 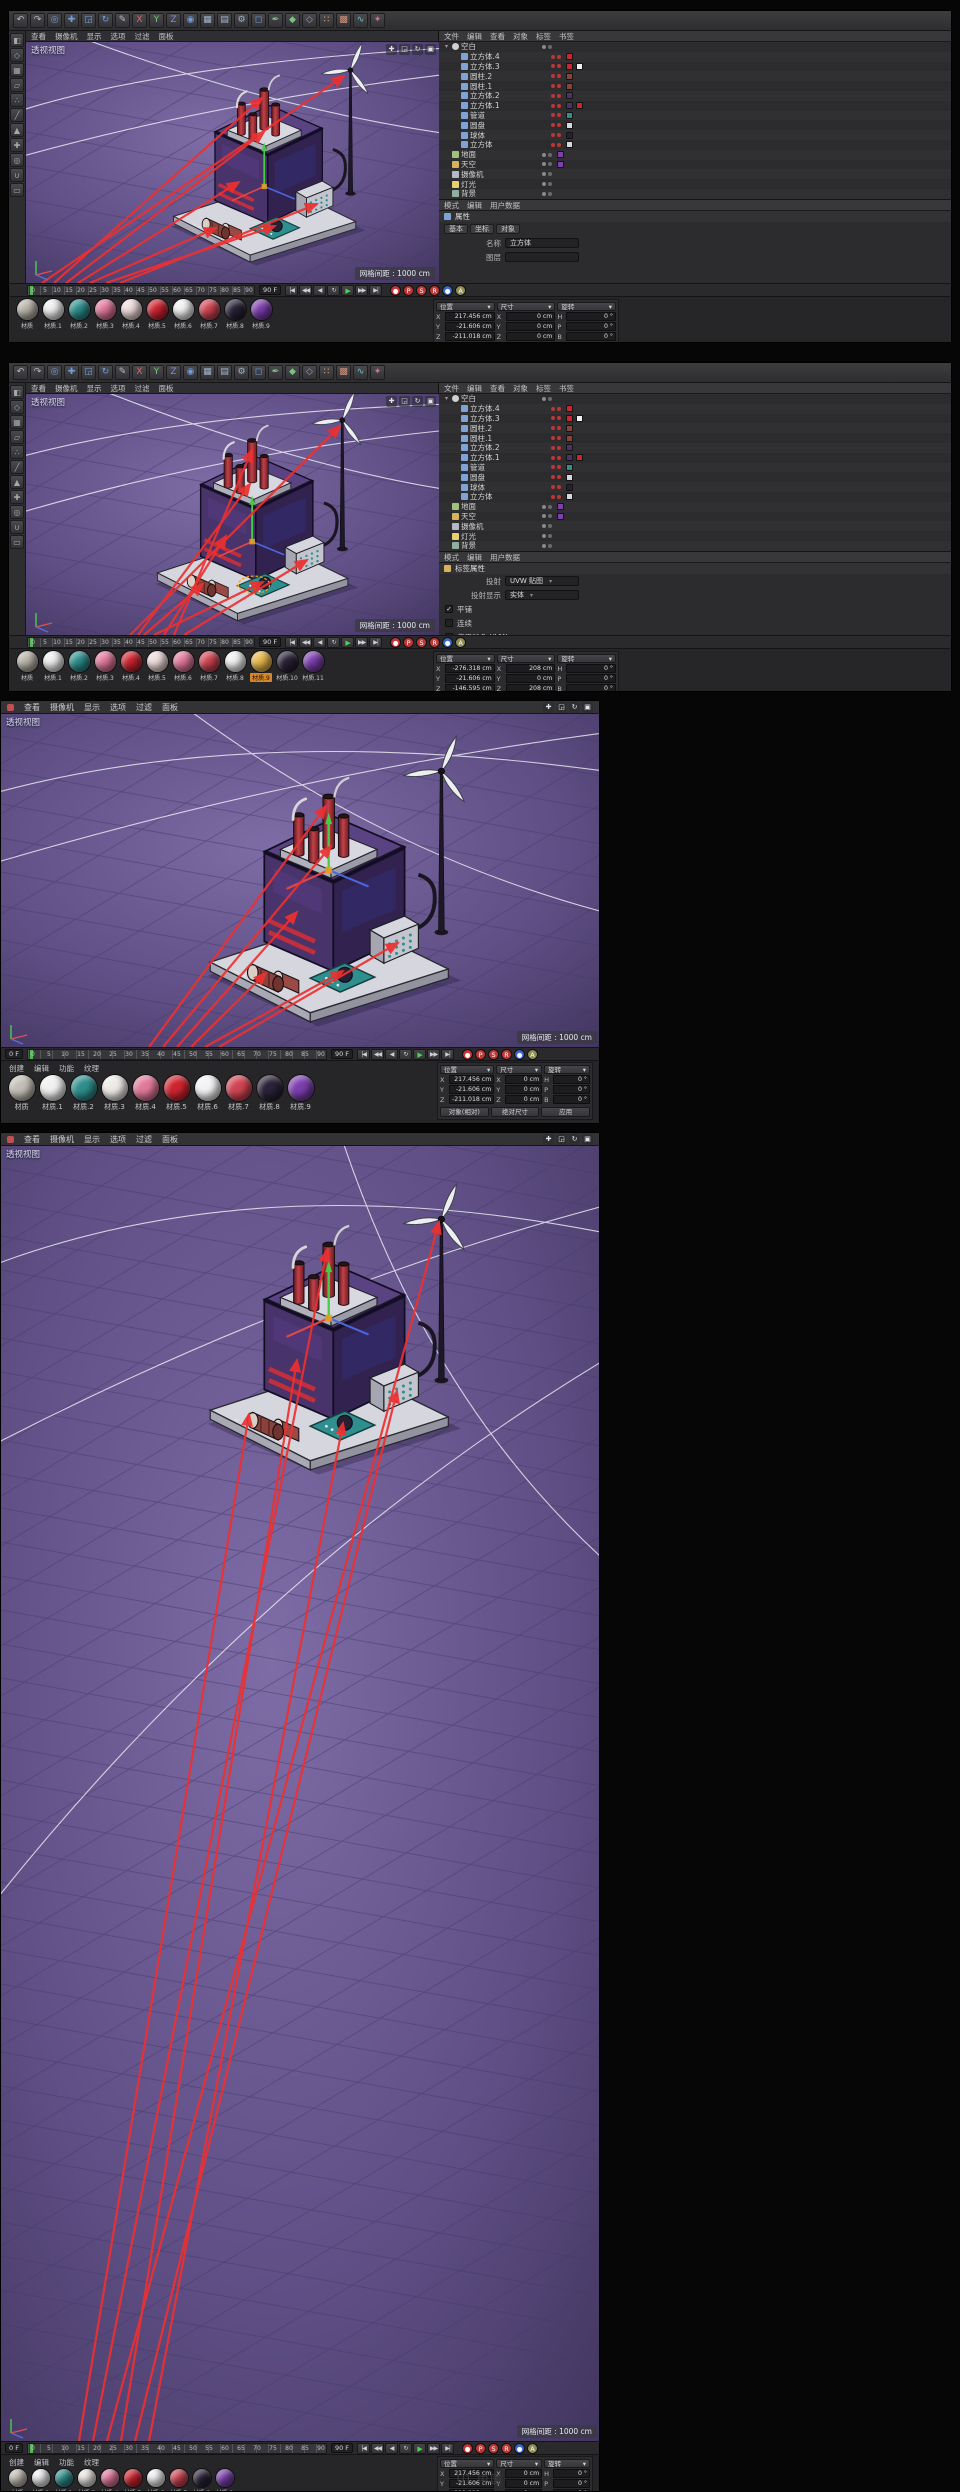 I want to click on render-view-icon: ▦, so click(x=207, y=20).